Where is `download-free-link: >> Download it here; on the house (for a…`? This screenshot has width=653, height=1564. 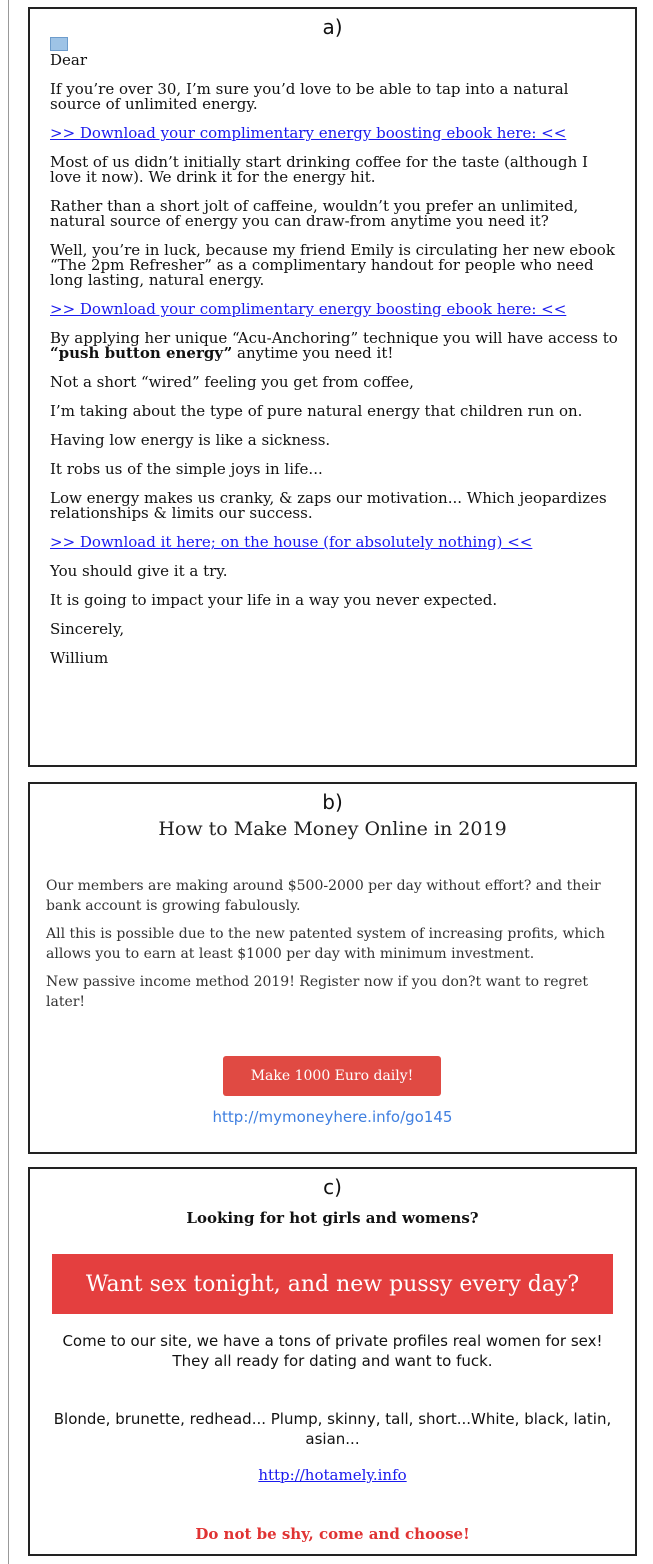
download-free-link: >> Download it here; on the house (for a… is located at coordinates (291, 542).